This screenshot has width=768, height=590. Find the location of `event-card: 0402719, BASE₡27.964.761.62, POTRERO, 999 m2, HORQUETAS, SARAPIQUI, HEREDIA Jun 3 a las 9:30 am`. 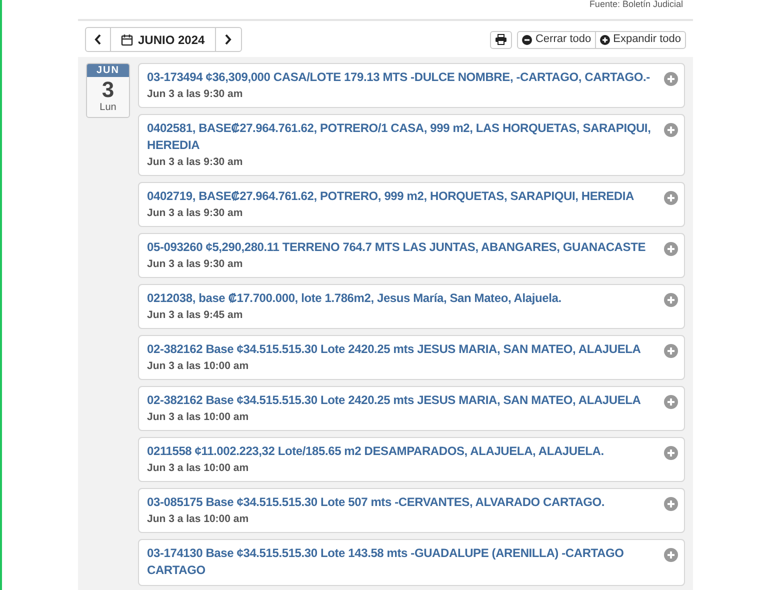

event-card: 0402719, BASE₡27.964.761.62, POTRERO, 999 m2, HORQUETAS, SARAPIQUI, HEREDIA Jun 3 a las 9:30 am is located at coordinates (411, 204).